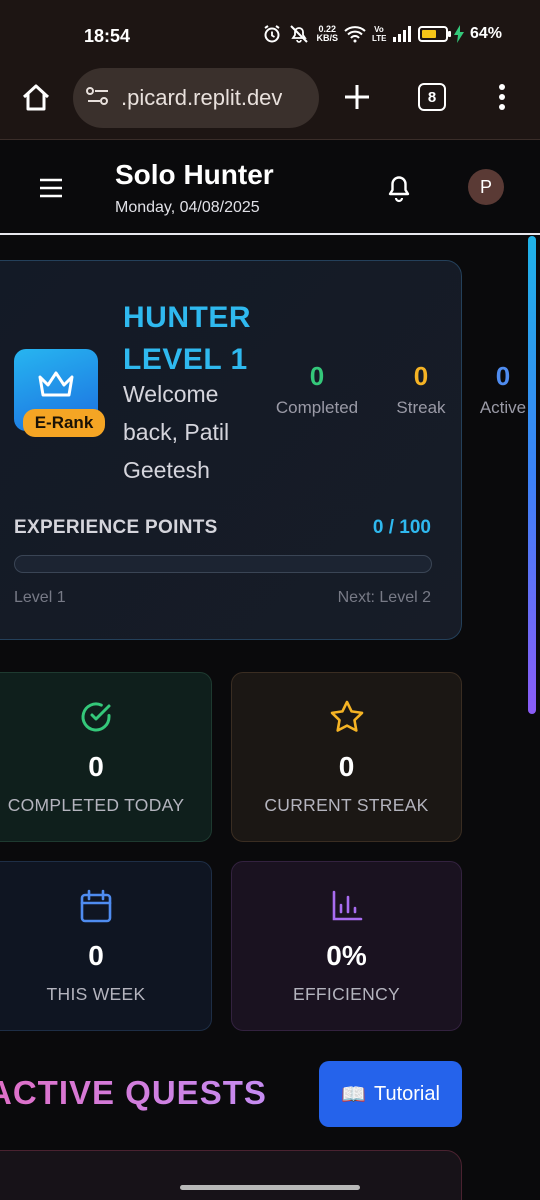 The width and height of the screenshot is (540, 1200). Describe the element at coordinates (56, 384) in the screenshot. I see `crown-icon` at that location.